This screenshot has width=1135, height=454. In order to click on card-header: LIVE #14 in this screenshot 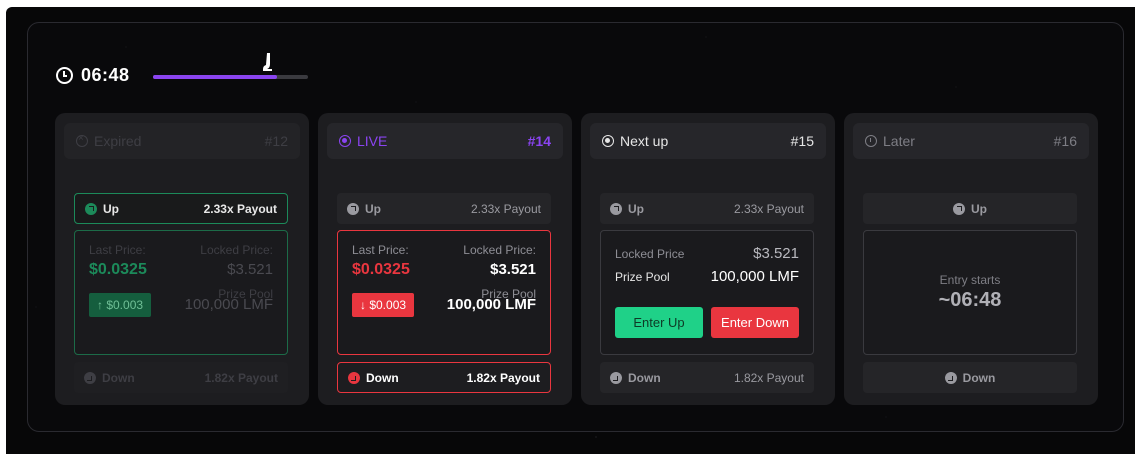, I will do `click(445, 141)`.